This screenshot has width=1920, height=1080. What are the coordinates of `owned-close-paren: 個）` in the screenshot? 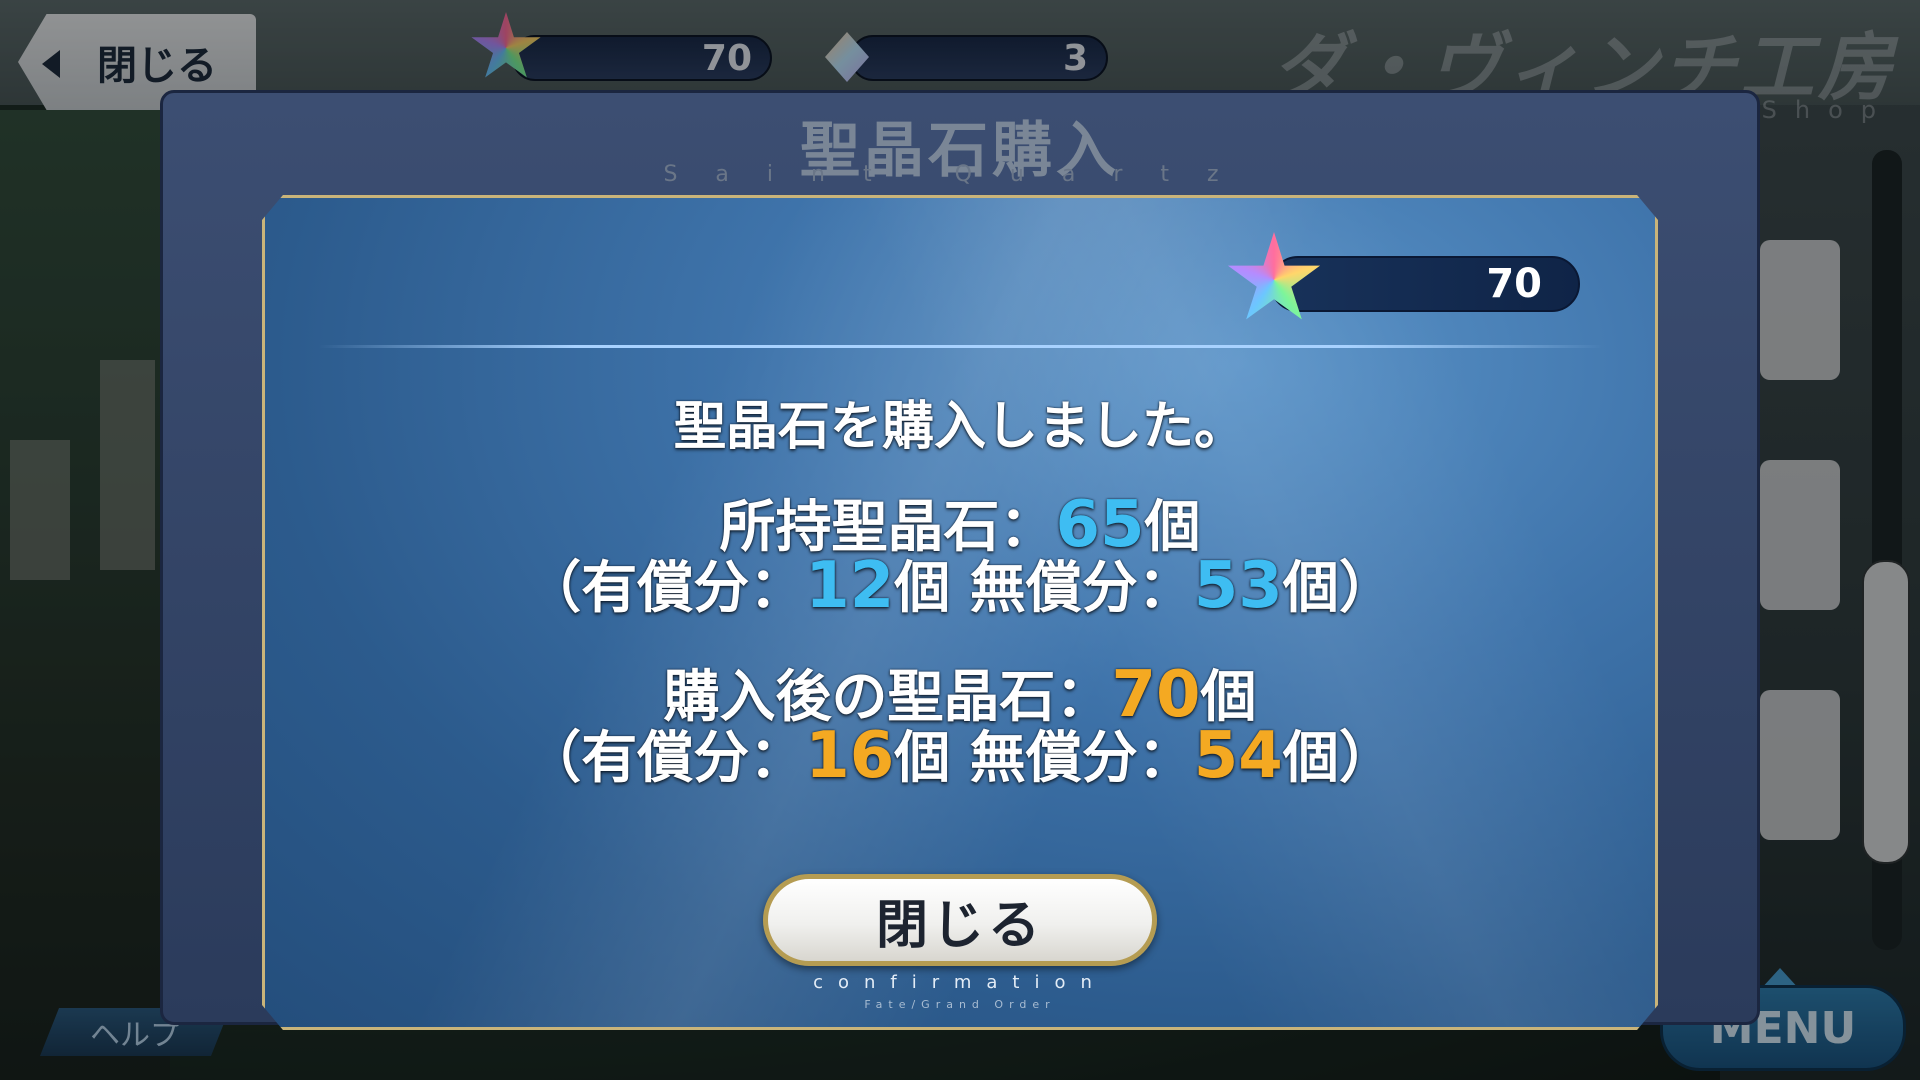 It's located at (1338, 588).